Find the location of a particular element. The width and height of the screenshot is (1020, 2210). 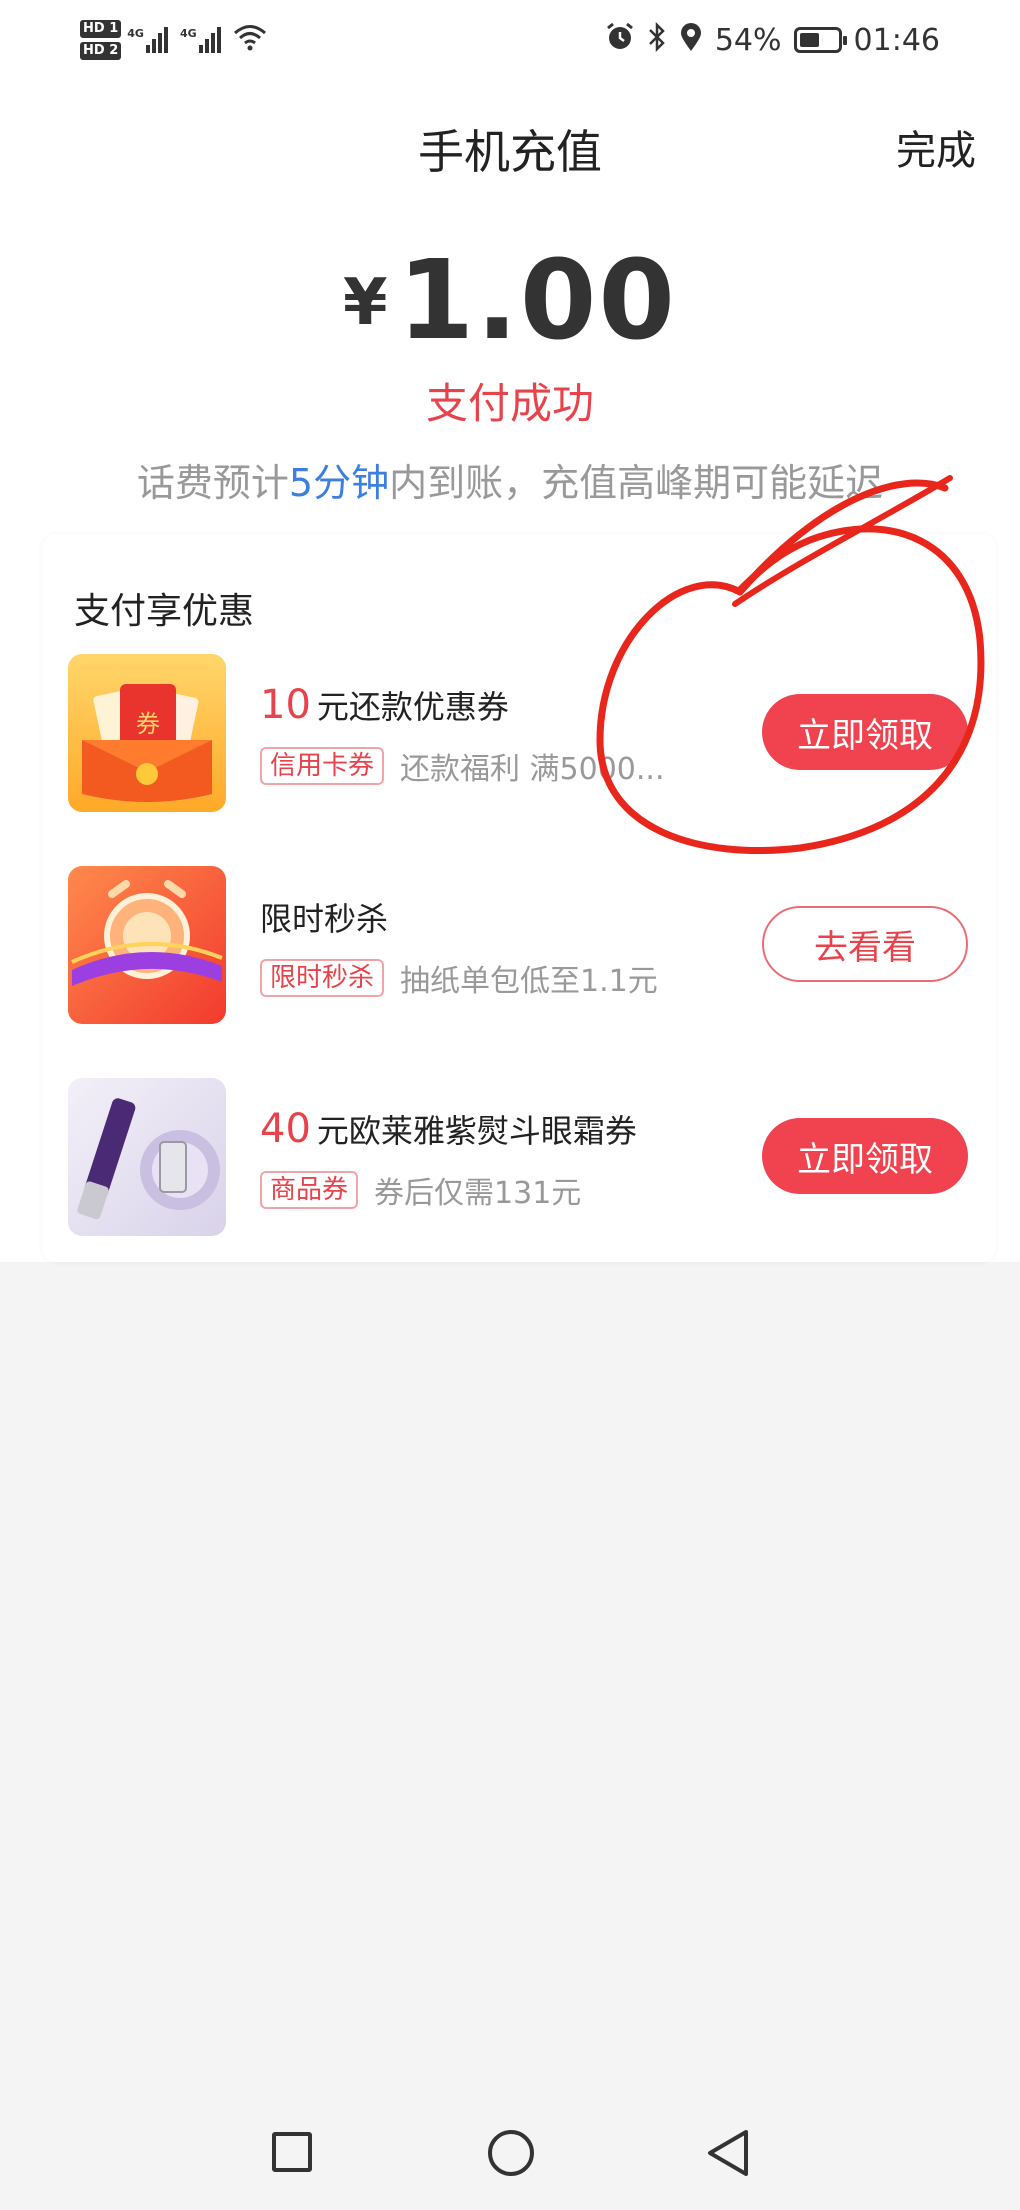

currency-symbol: ¥ is located at coordinates (365, 303).